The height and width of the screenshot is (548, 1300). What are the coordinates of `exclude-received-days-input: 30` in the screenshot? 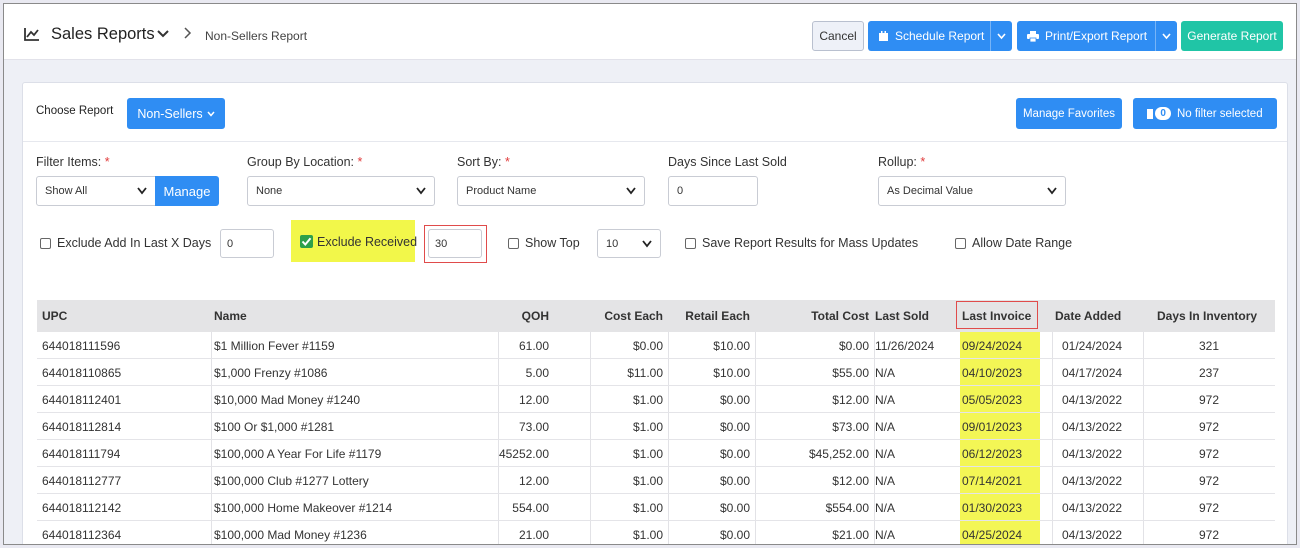 It's located at (455, 243).